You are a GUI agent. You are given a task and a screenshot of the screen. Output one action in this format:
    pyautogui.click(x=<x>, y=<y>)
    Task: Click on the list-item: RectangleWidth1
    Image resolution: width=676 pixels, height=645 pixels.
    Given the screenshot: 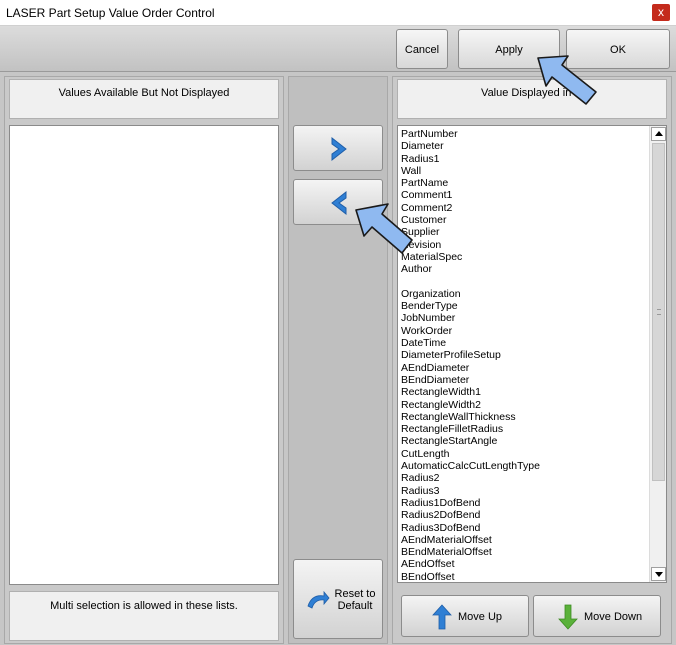 What is the action you would take?
    pyautogui.click(x=525, y=392)
    